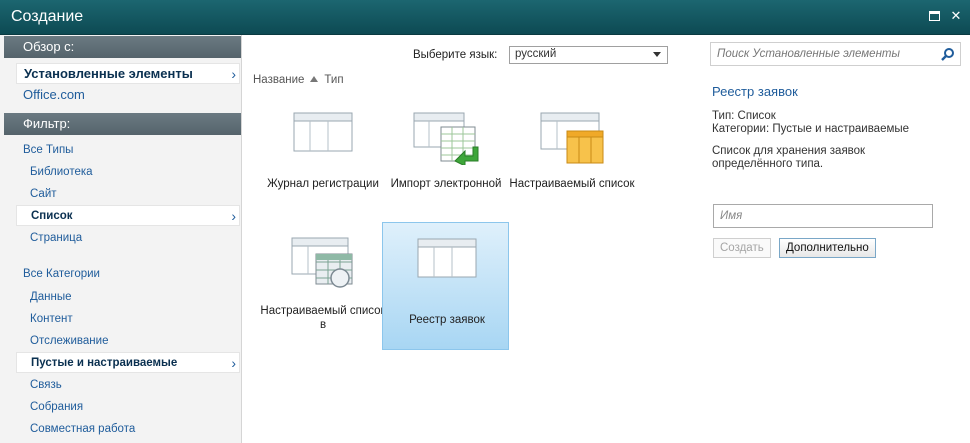 This screenshot has width=970, height=443. I want to click on sort-bar: Название Тип, so click(301, 80).